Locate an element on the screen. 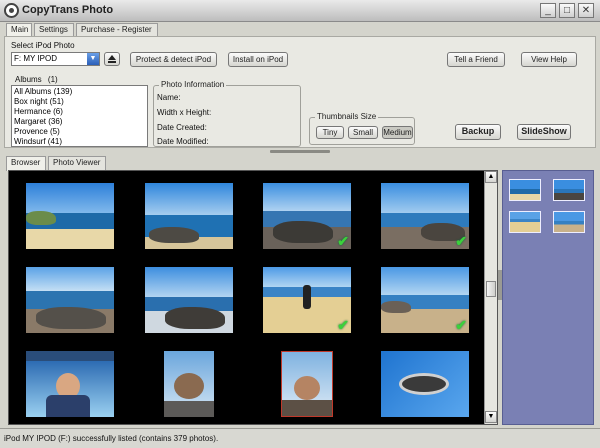 This screenshot has height=448, width=600. thumbnail-size-group: Thumbnails Size Tiny Small Medium is located at coordinates (362, 128).